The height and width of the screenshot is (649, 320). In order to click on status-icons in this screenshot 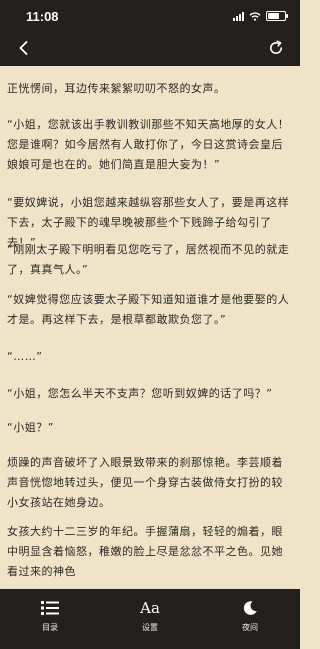, I will do `click(260, 16)`.